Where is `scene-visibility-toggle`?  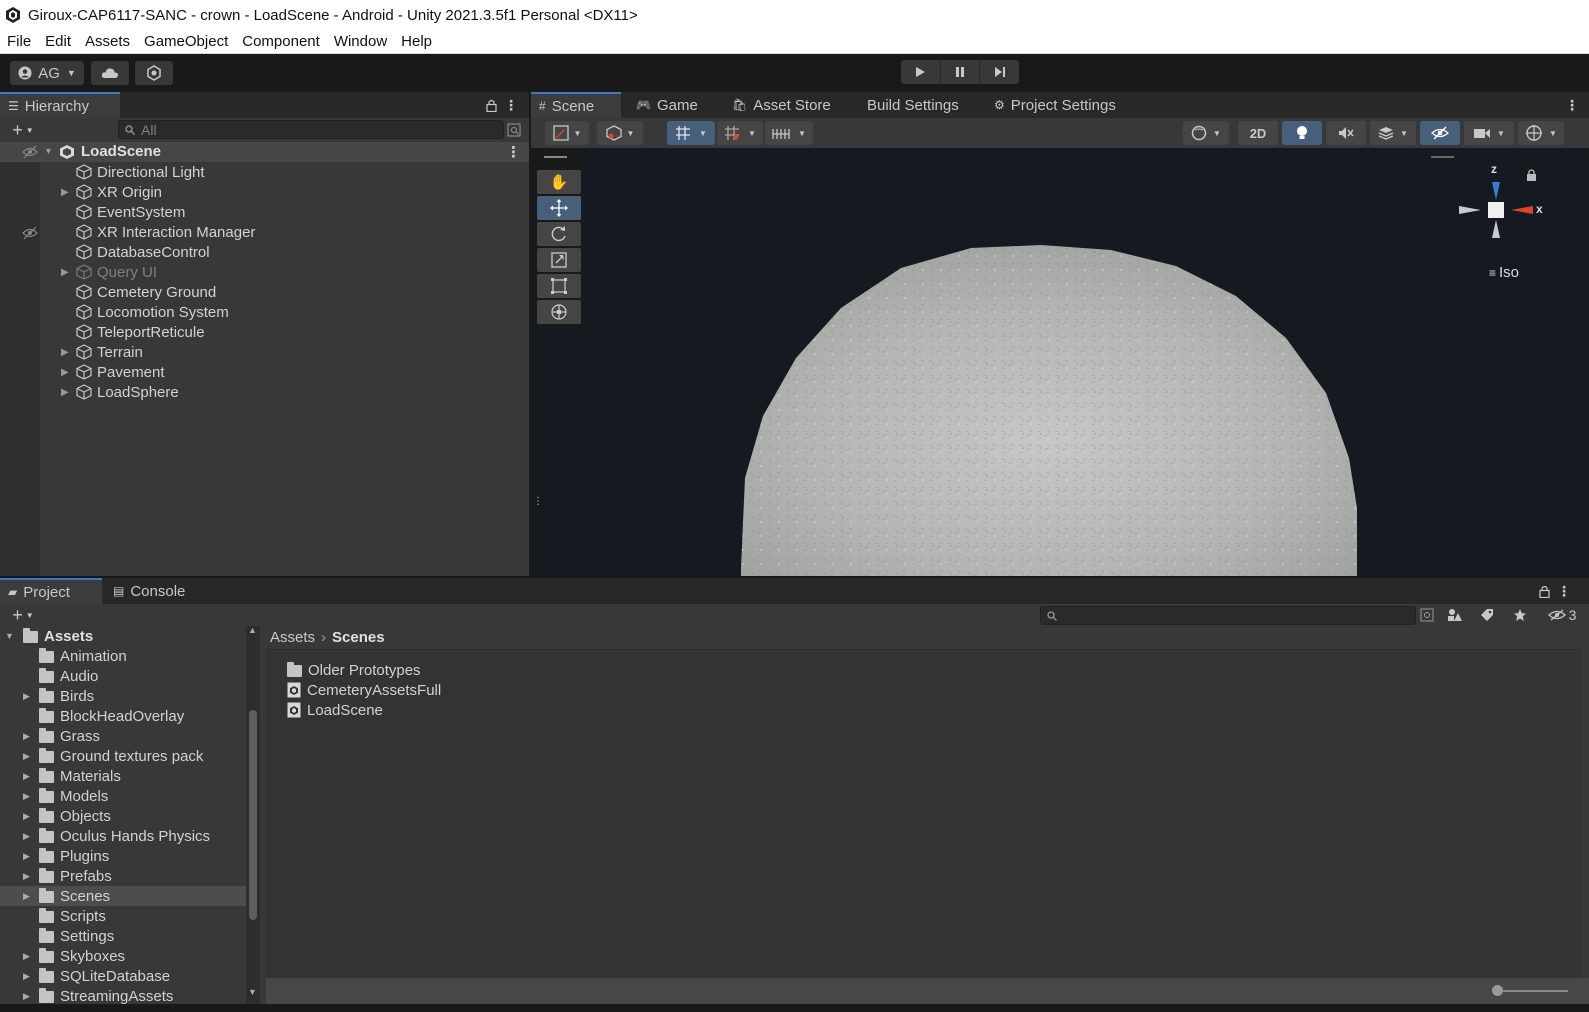
scene-visibility-toggle is located at coordinates (1440, 133).